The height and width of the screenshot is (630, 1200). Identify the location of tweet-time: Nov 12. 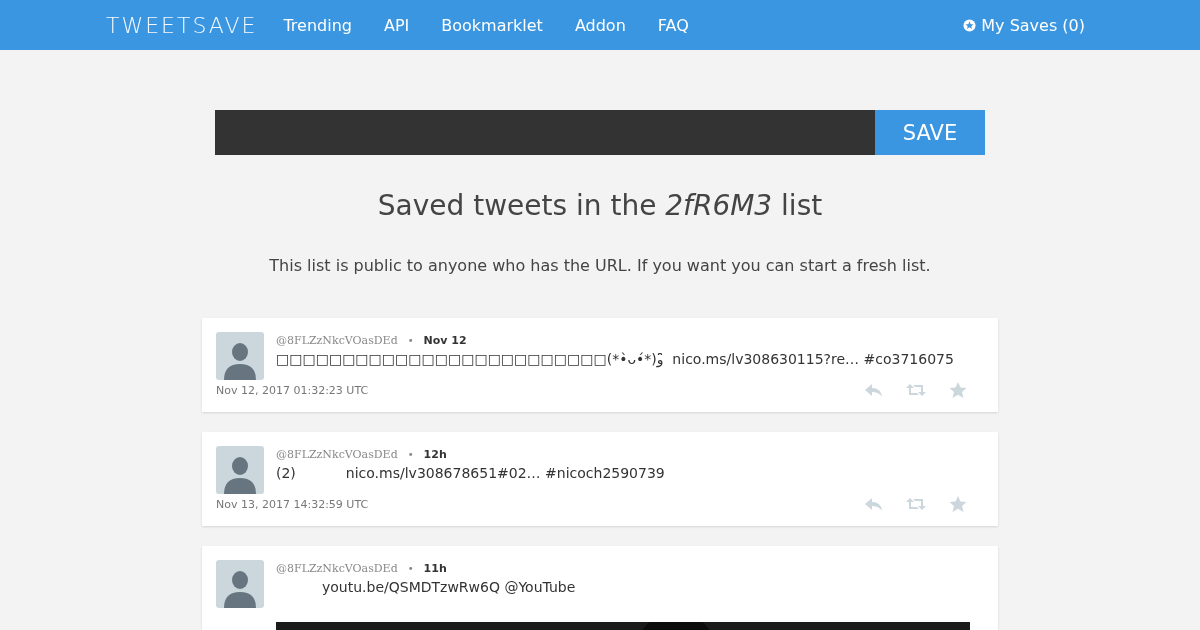
(445, 340).